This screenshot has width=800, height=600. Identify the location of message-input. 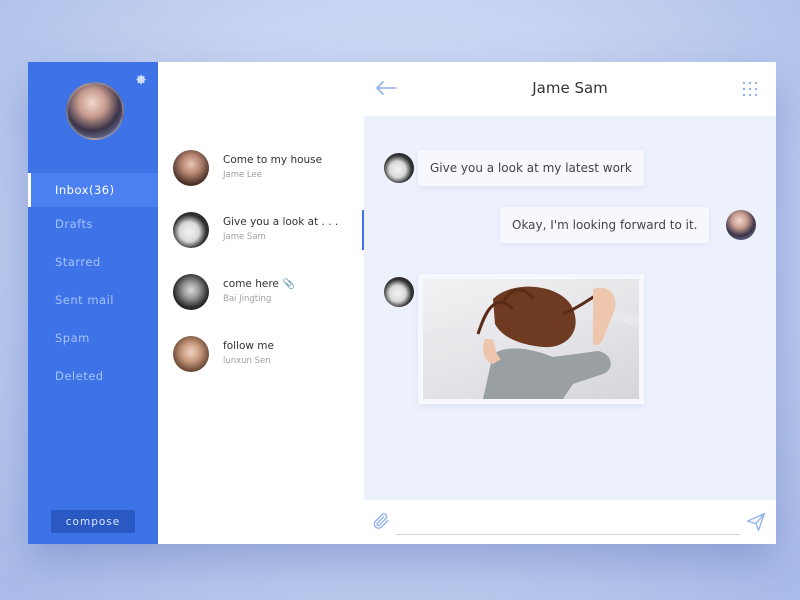
(568, 522).